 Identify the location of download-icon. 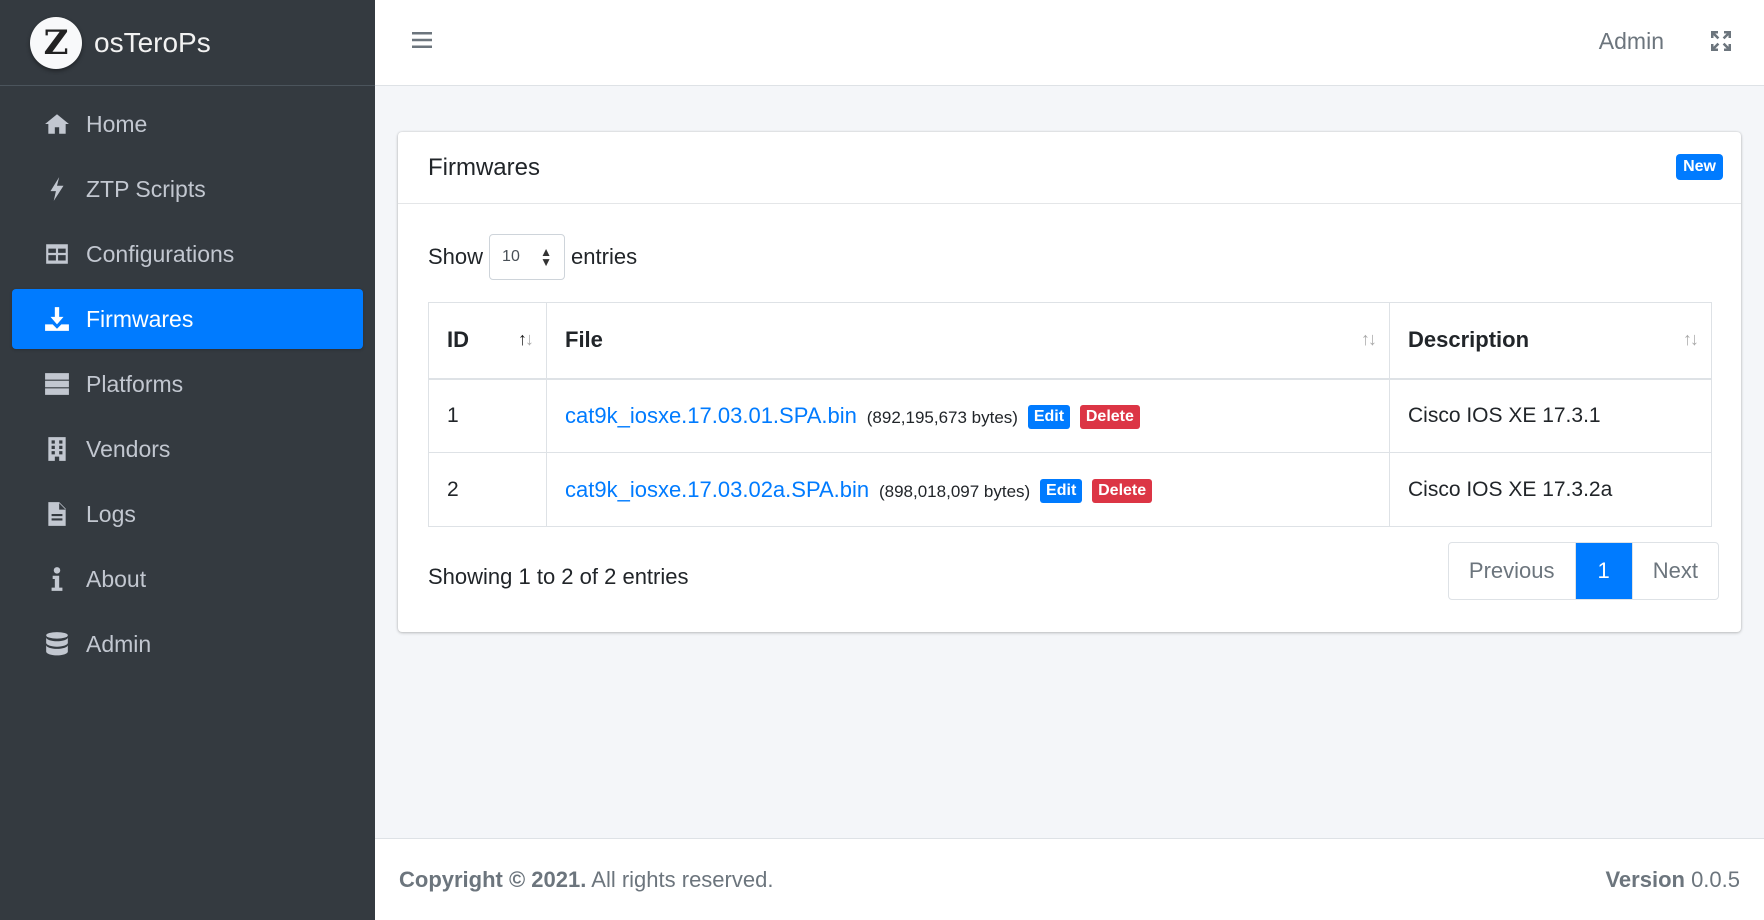
(57, 319).